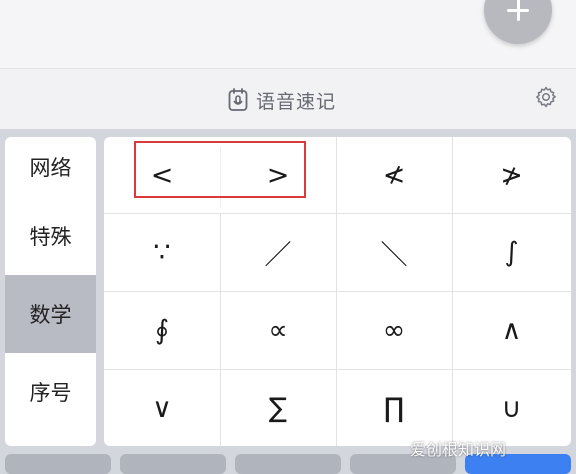 The image size is (576, 474). What do you see at coordinates (296, 101) in the screenshot?
I see `voice-note-label: 语音速记` at bounding box center [296, 101].